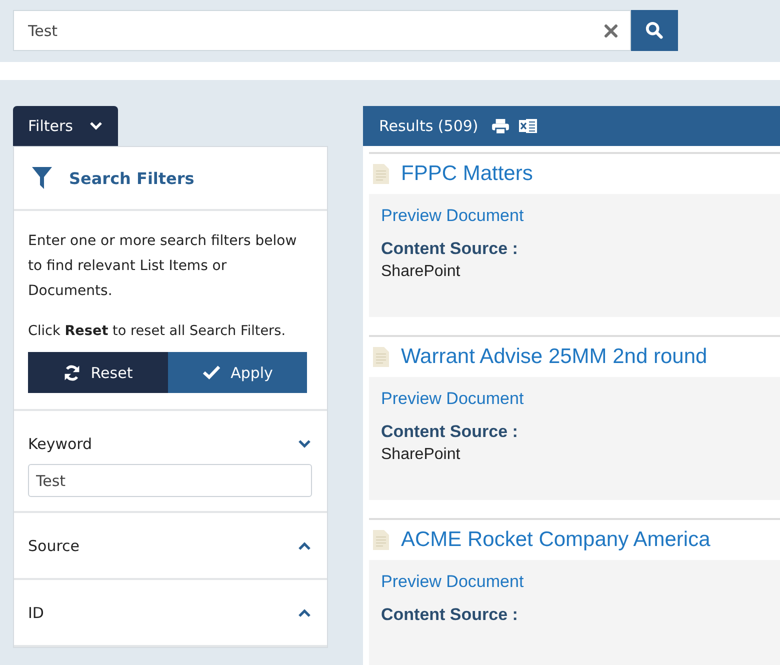 Image resolution: width=780 pixels, height=665 pixels. What do you see at coordinates (611, 31) in the screenshot?
I see `clear-icon` at bounding box center [611, 31].